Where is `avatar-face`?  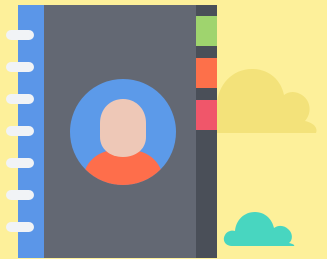 avatar-face is located at coordinates (123, 128).